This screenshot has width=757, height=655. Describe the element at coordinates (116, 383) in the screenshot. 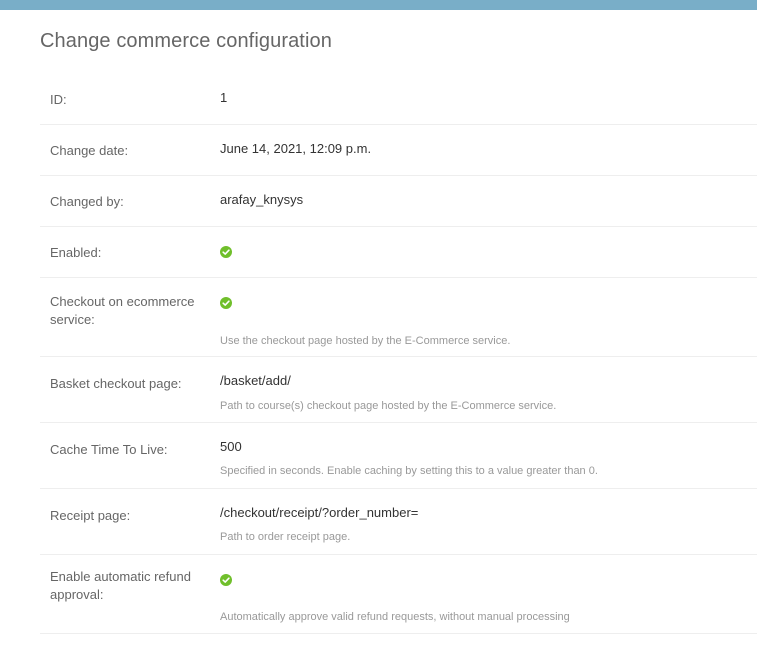

I see `field-label-basket-checkout-page: Basket checkout page:` at that location.